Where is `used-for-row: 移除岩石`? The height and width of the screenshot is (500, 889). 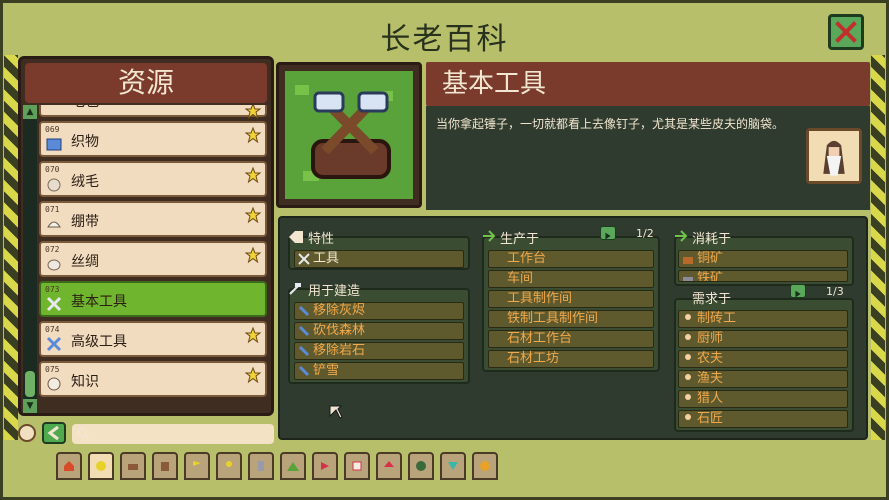
used-for-row: 移除岩石 is located at coordinates (379, 351).